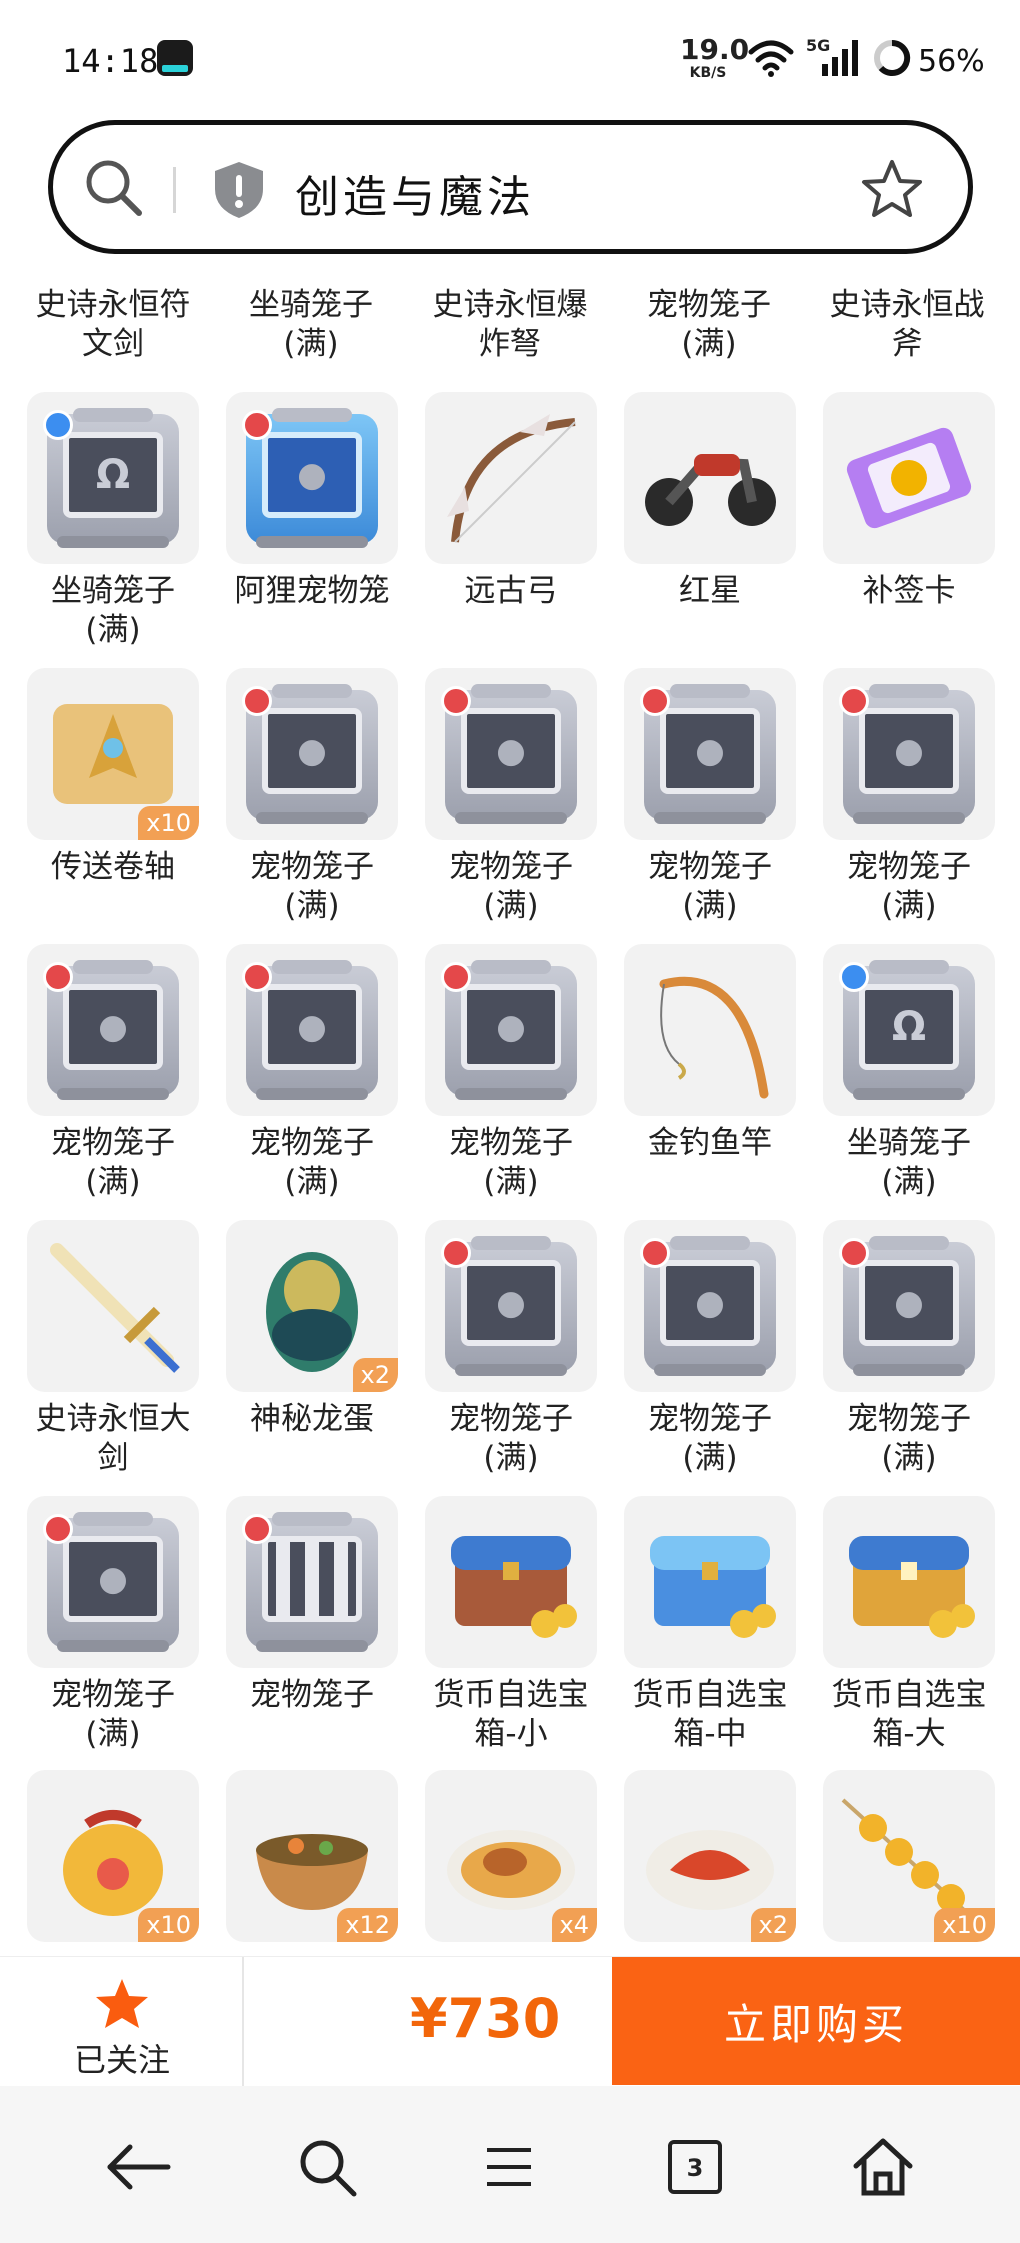  I want to click on menu-icon, so click(509, 2167).